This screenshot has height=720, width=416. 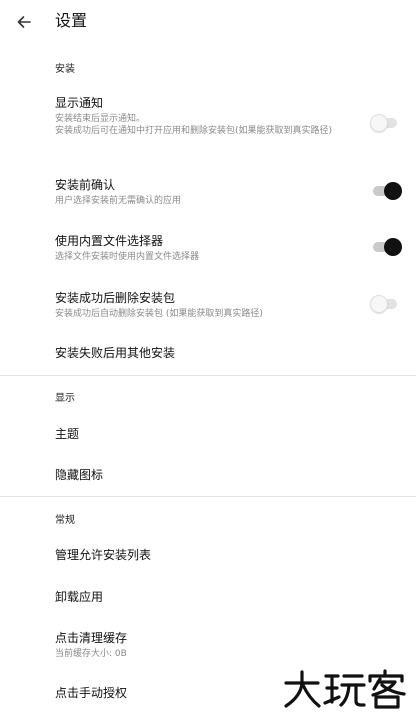 What do you see at coordinates (85, 185) in the screenshot?
I see `setting-title: 安装前确认` at bounding box center [85, 185].